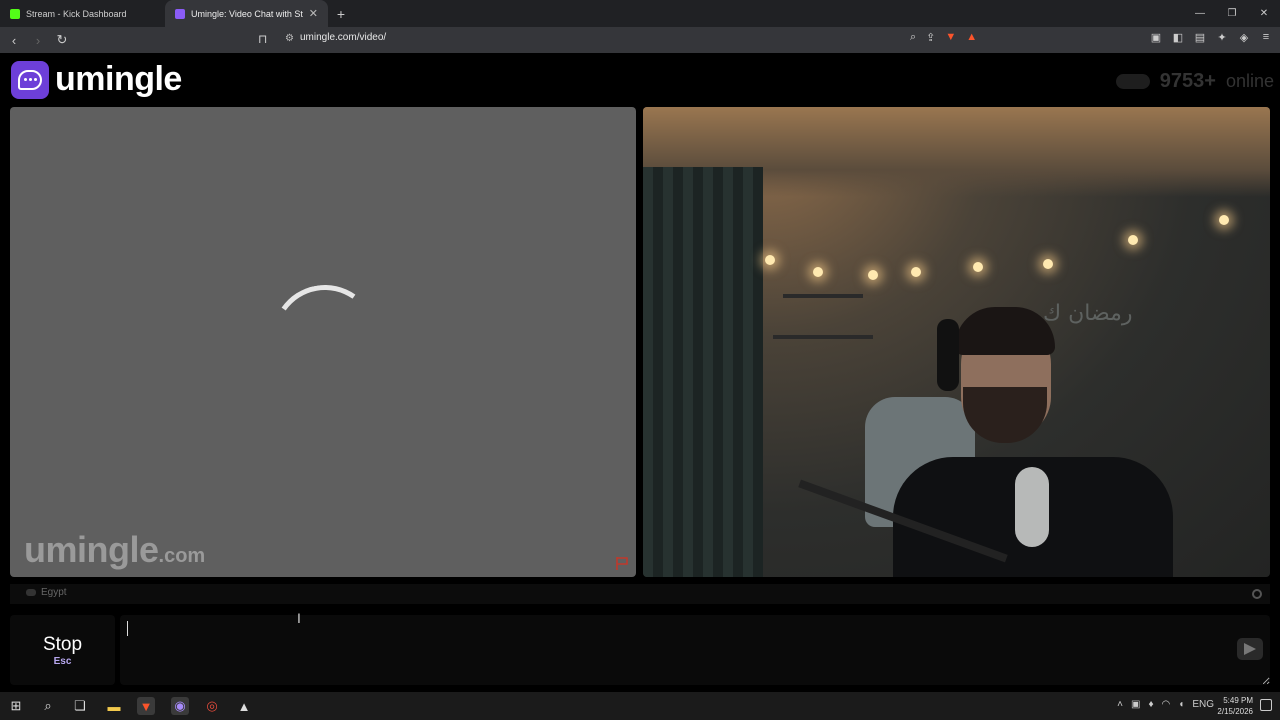 Image resolution: width=1280 pixels, height=720 pixels. Describe the element at coordinates (325, 338) in the screenshot. I see `loading-spinner-icon` at that location.